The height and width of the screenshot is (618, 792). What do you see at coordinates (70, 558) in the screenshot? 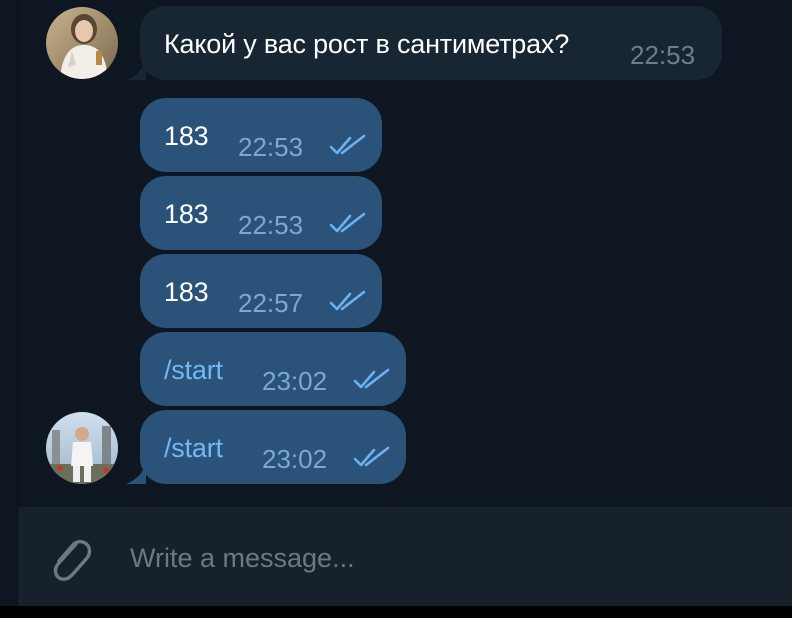
I see `paperclip-icon` at bounding box center [70, 558].